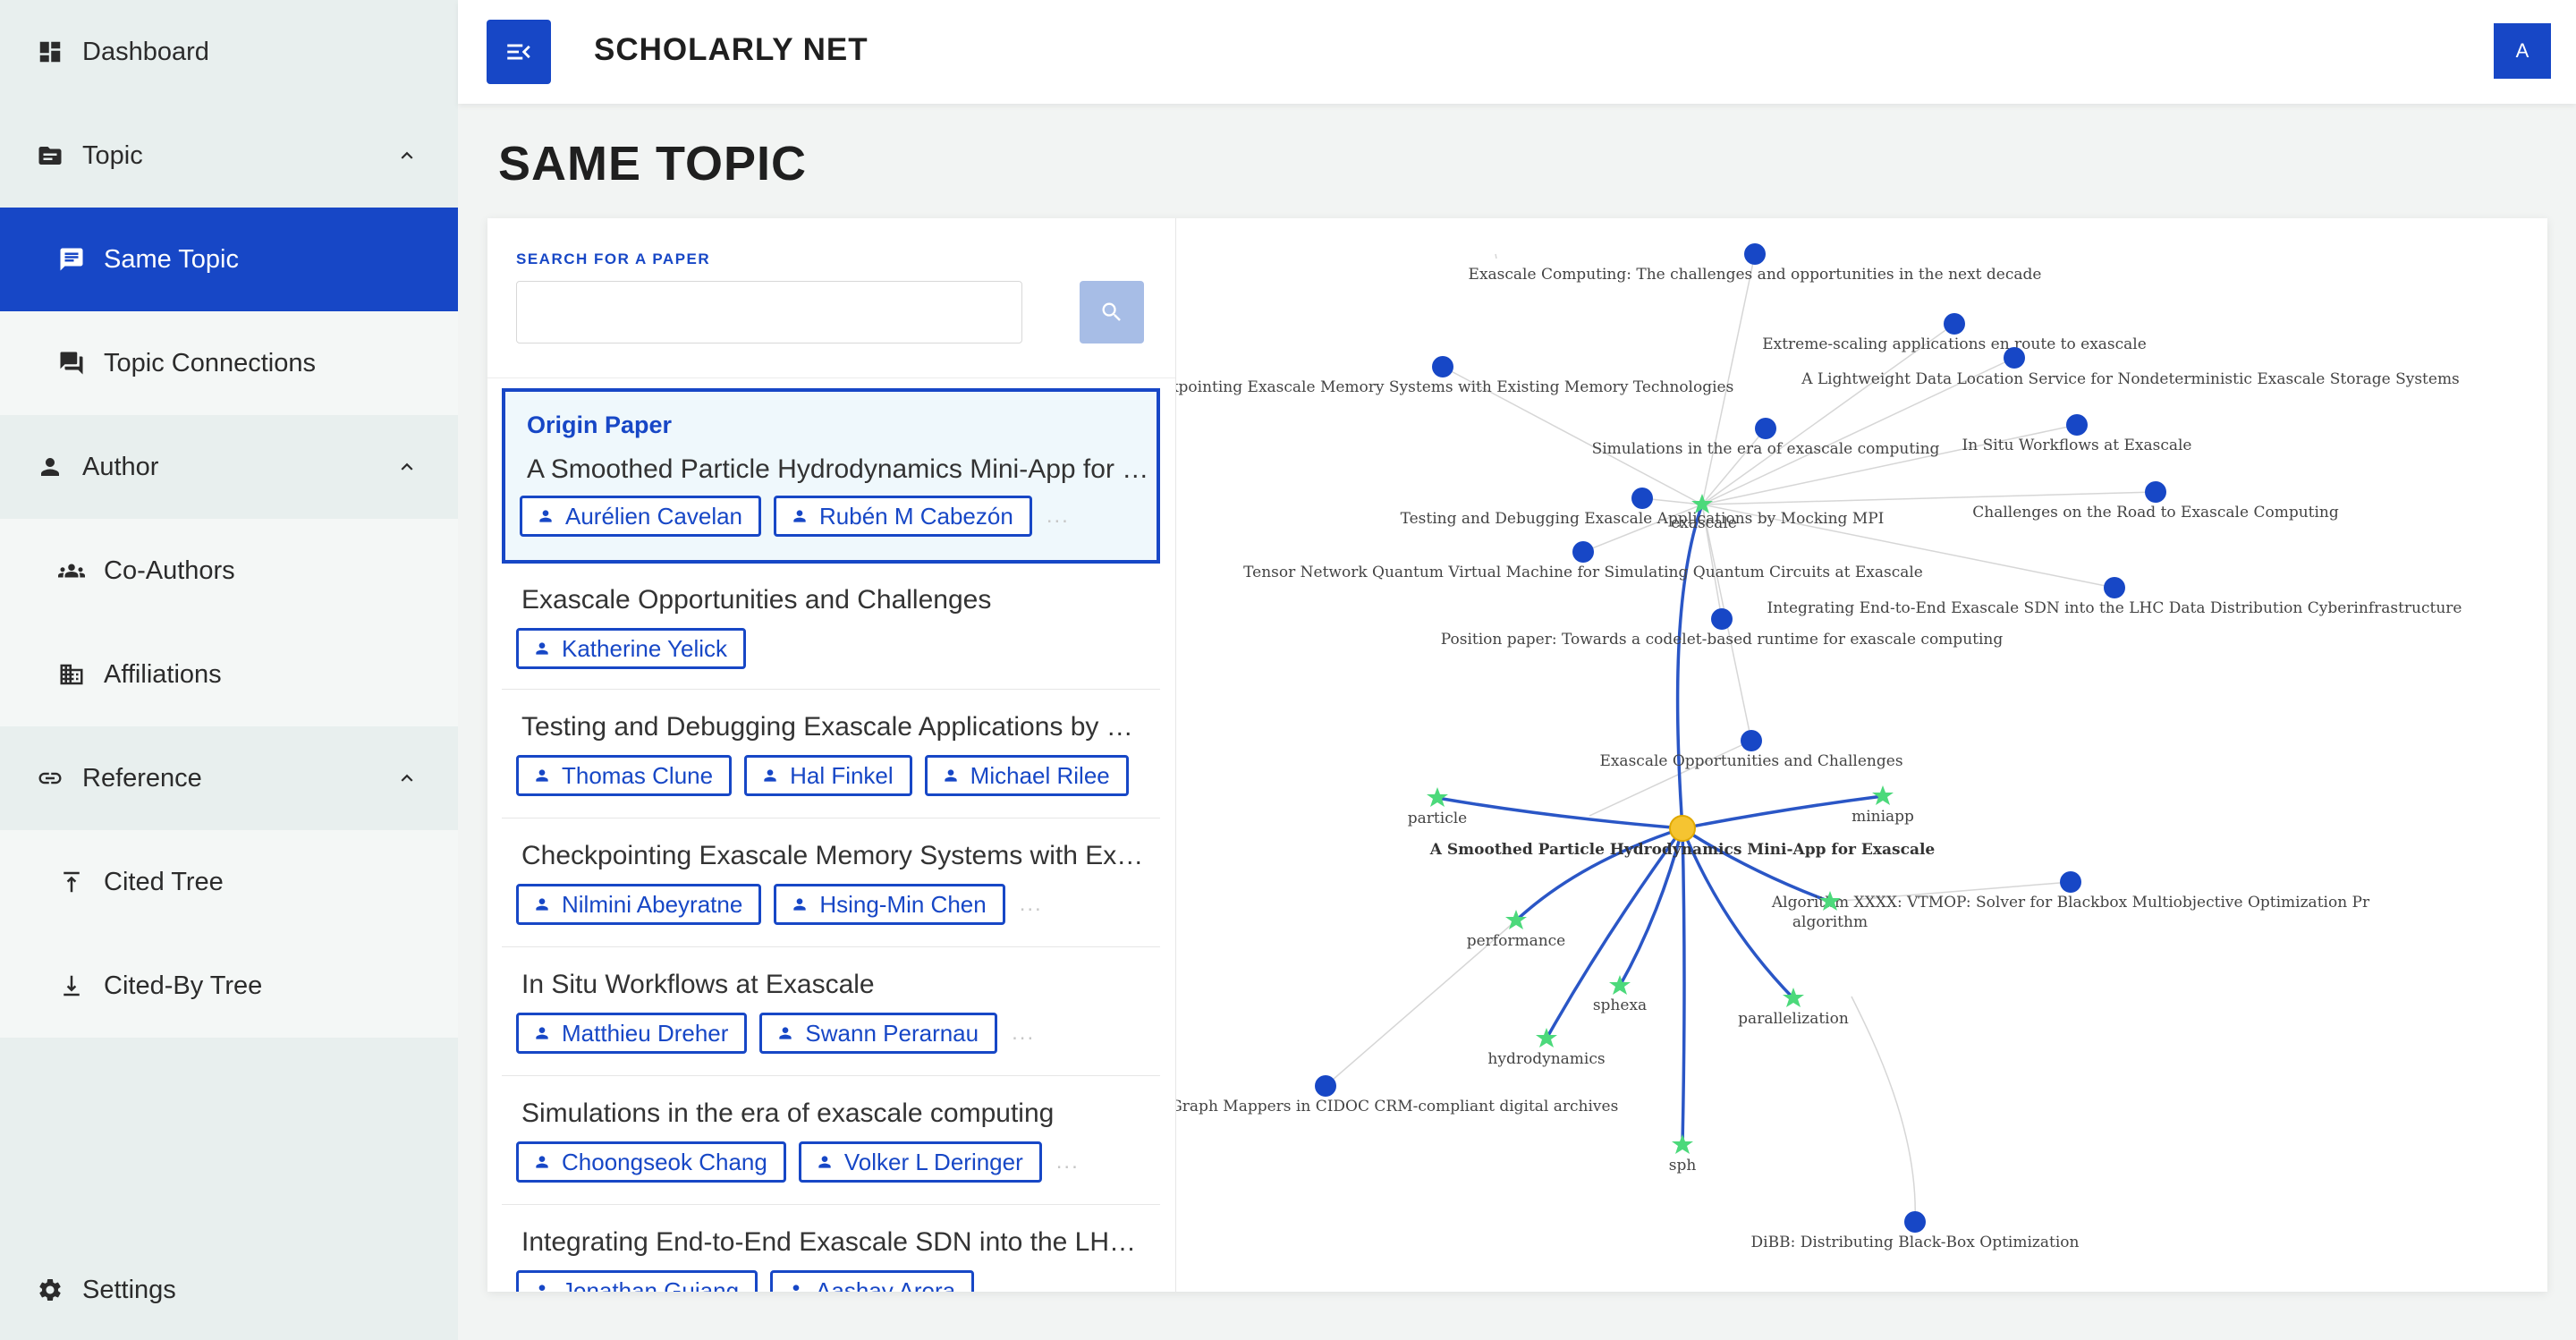  I want to click on author-chip: Hsing-Min Chen, so click(889, 904).